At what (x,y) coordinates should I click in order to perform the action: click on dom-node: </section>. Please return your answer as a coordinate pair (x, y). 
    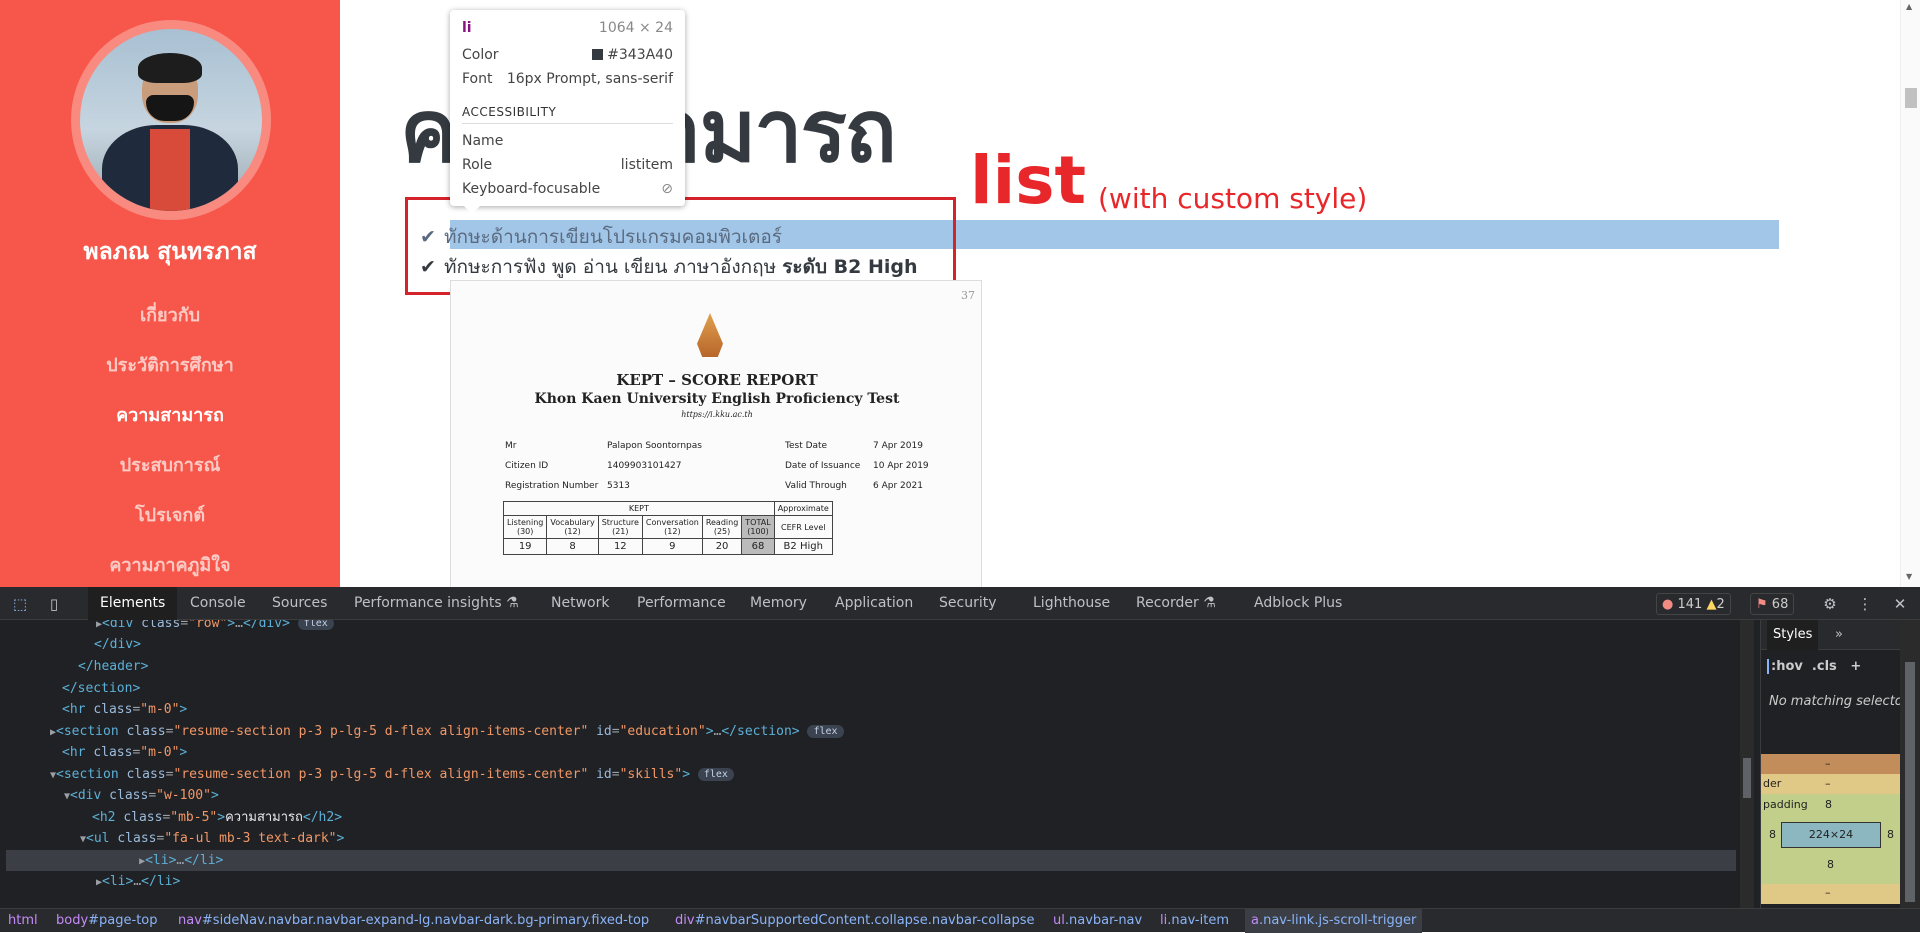
    Looking at the image, I should click on (101, 688).